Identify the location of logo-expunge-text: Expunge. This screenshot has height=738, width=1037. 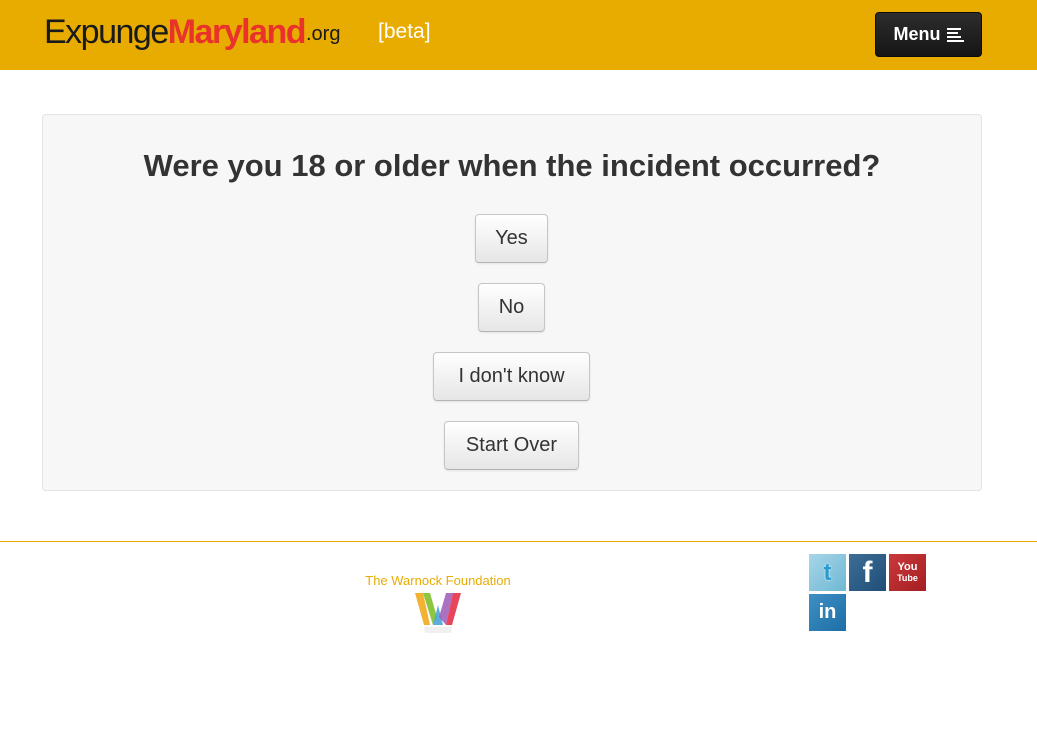
(106, 32).